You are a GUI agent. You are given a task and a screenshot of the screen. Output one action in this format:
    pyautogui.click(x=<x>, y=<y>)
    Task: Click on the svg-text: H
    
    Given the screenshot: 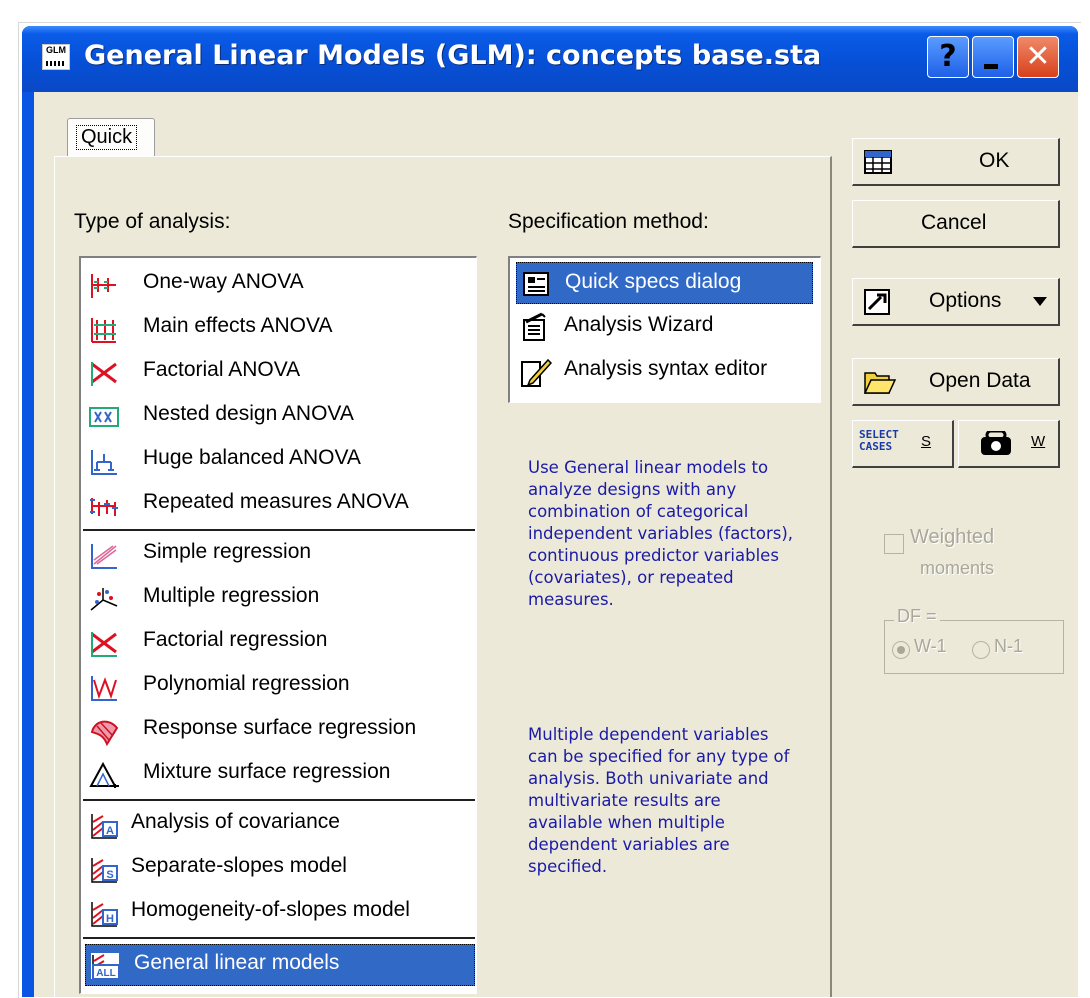 What is the action you would take?
    pyautogui.click(x=110, y=919)
    